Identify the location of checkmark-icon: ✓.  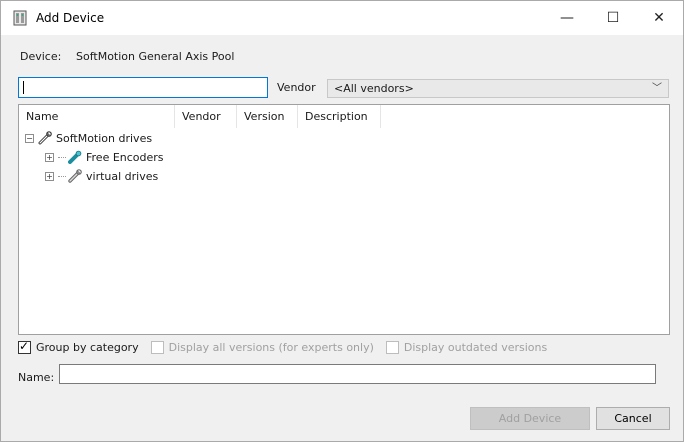
(24, 345).